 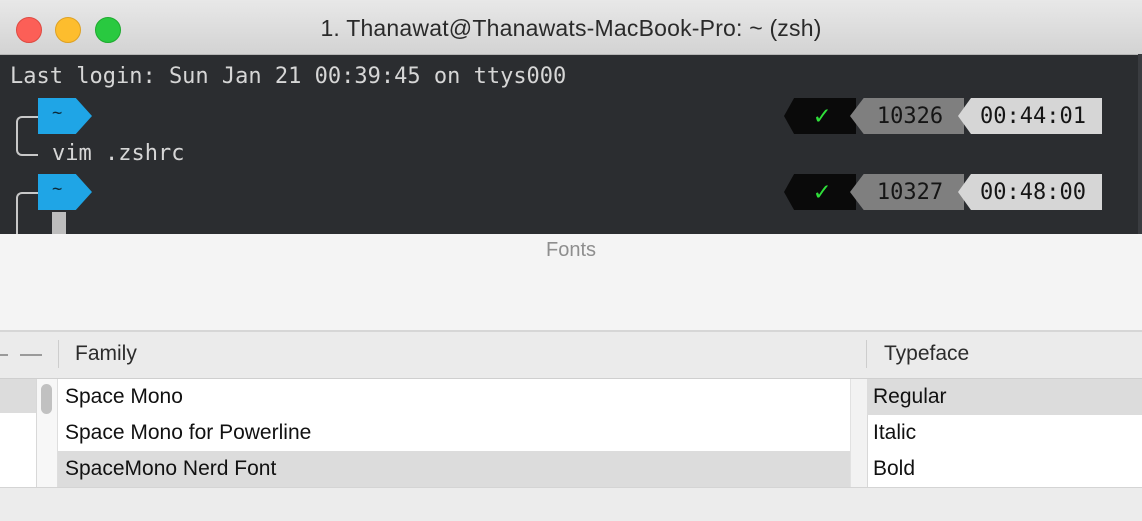 What do you see at coordinates (907, 192) in the screenshot?
I see `history-number: 10327` at bounding box center [907, 192].